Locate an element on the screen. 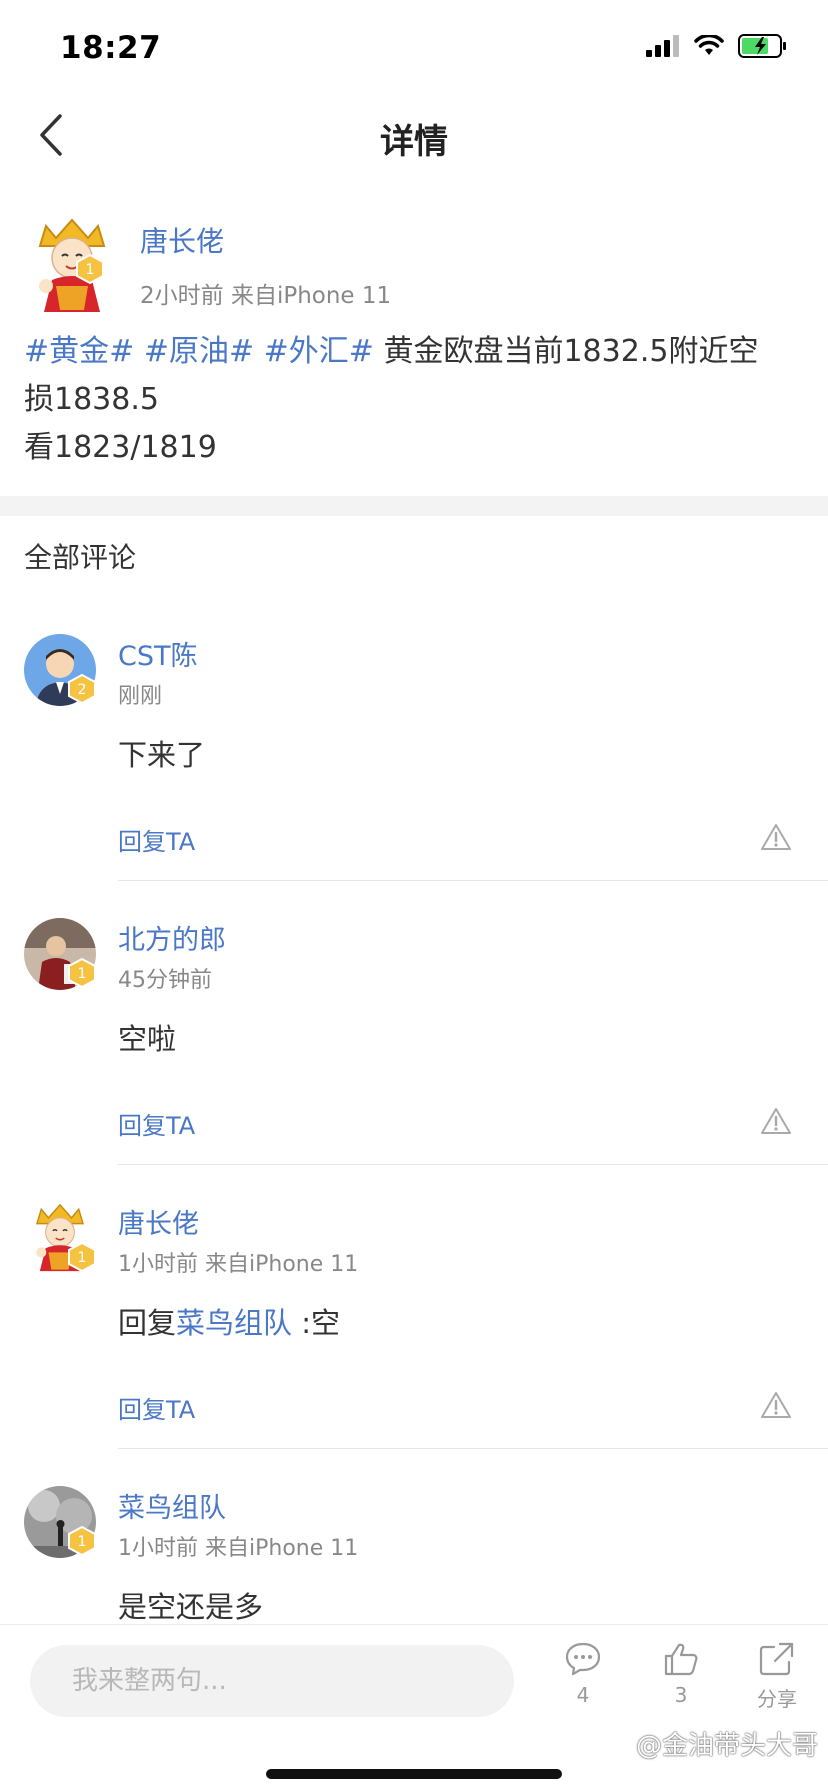 This screenshot has height=1792, width=828. level-badge-icon: 2 is located at coordinates (82, 689).